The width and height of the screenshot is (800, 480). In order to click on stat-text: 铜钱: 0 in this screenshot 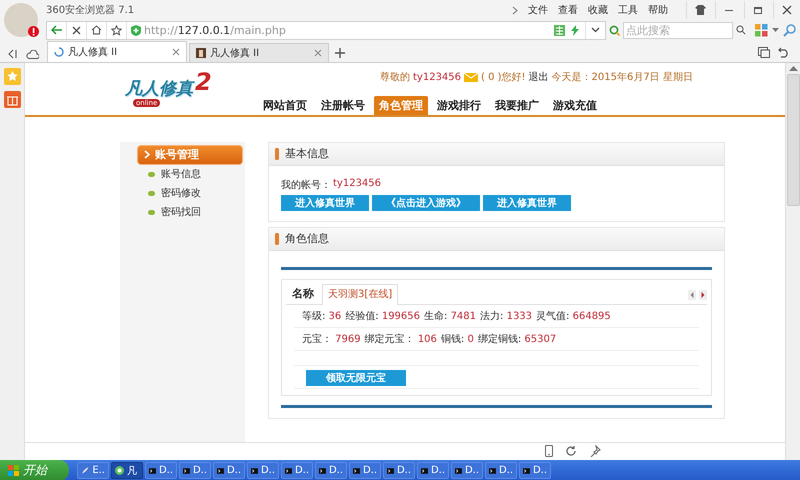, I will do `click(457, 339)`.